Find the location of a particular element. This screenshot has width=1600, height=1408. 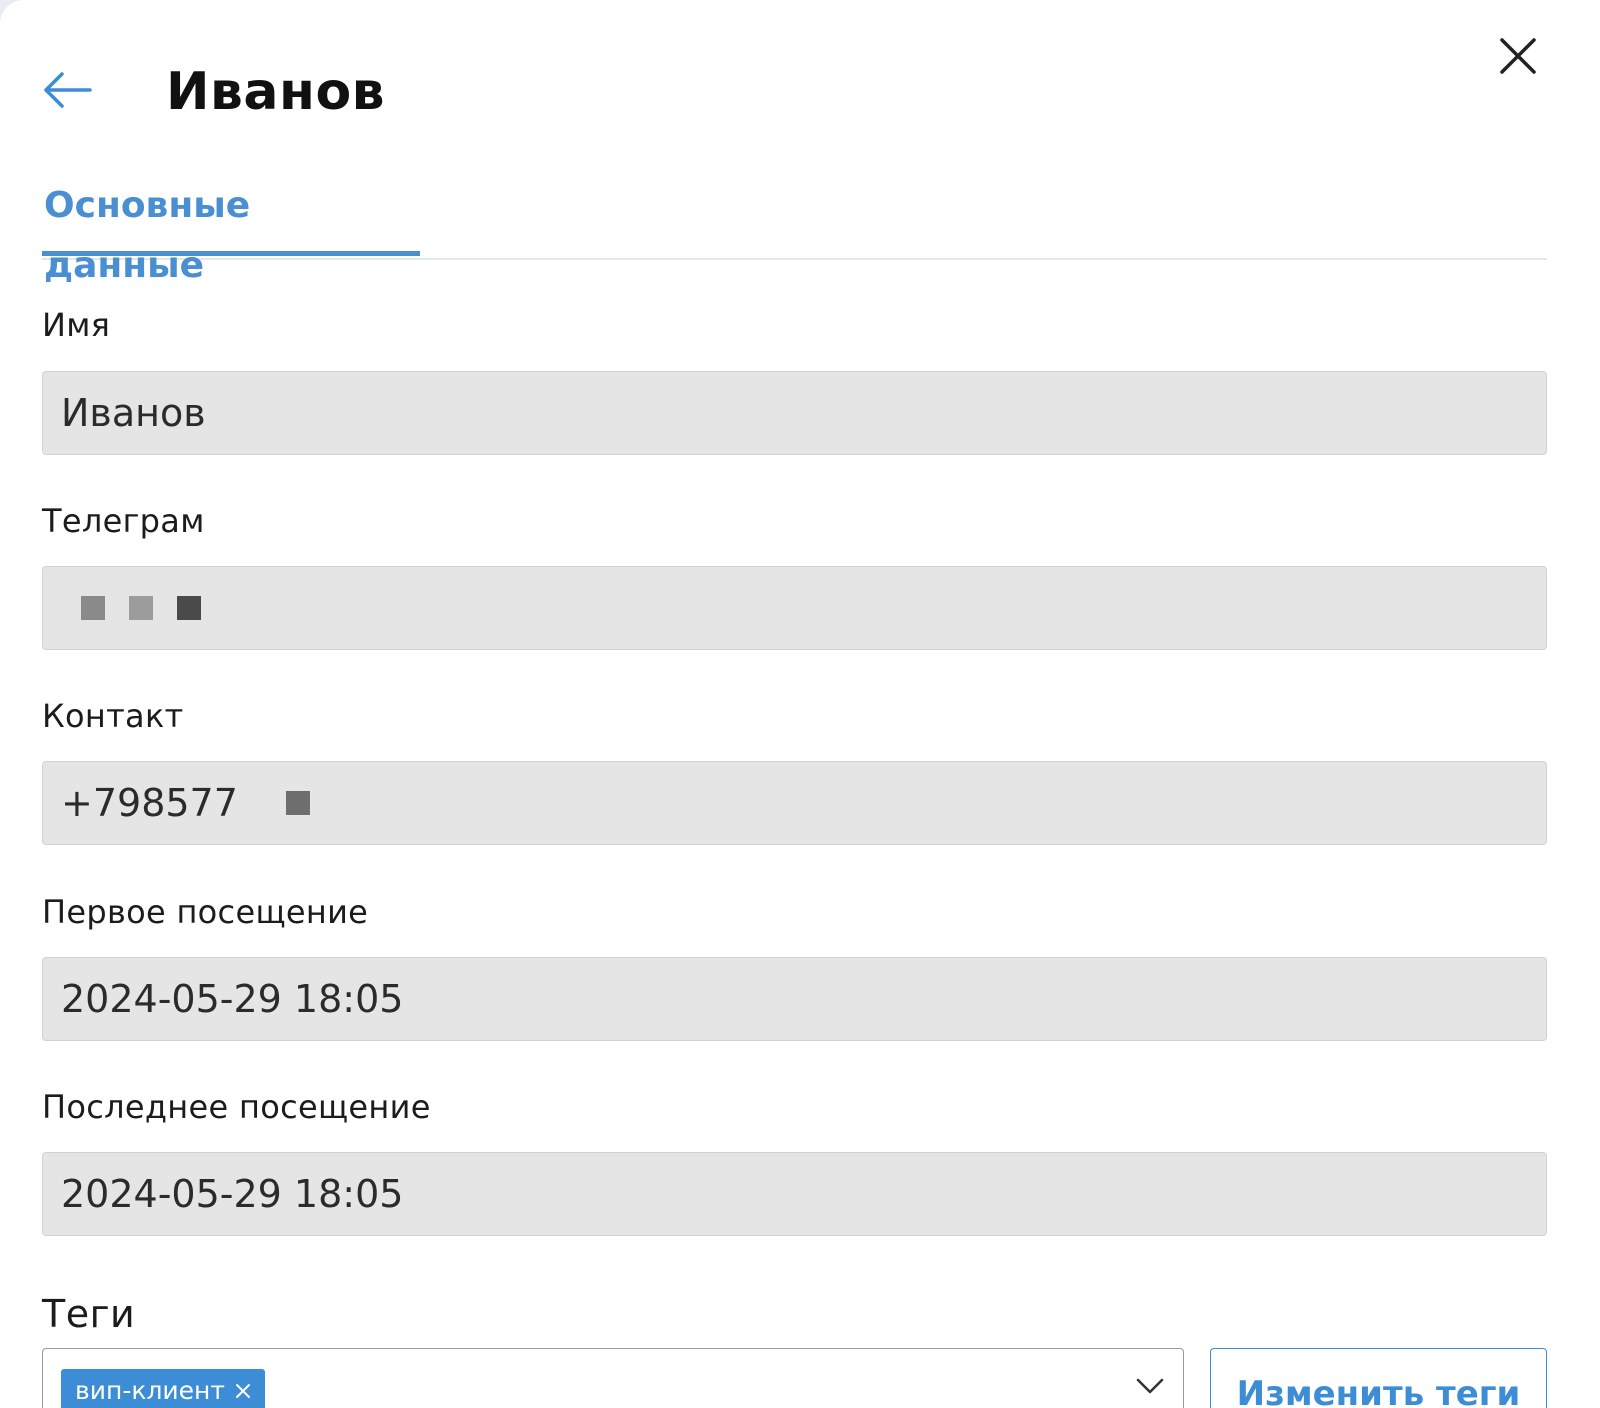

last-visit-label: Последнее посещение is located at coordinates (236, 1107).